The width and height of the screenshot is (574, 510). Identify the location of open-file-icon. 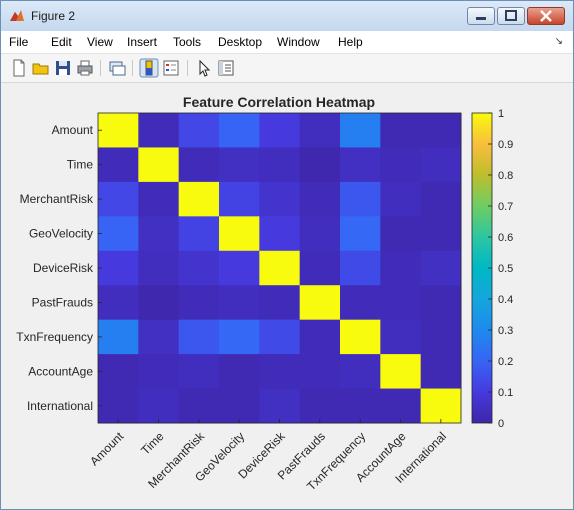
(41, 68).